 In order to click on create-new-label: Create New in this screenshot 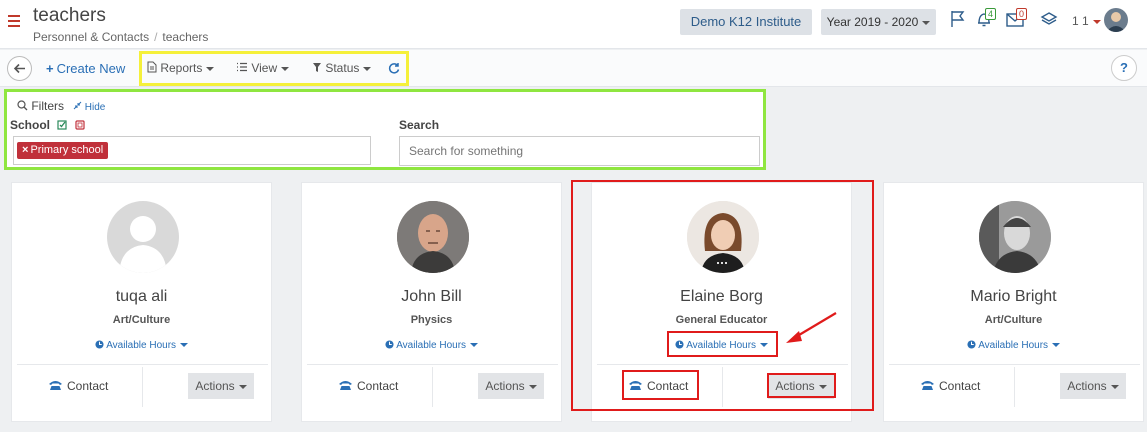, I will do `click(91, 68)`.